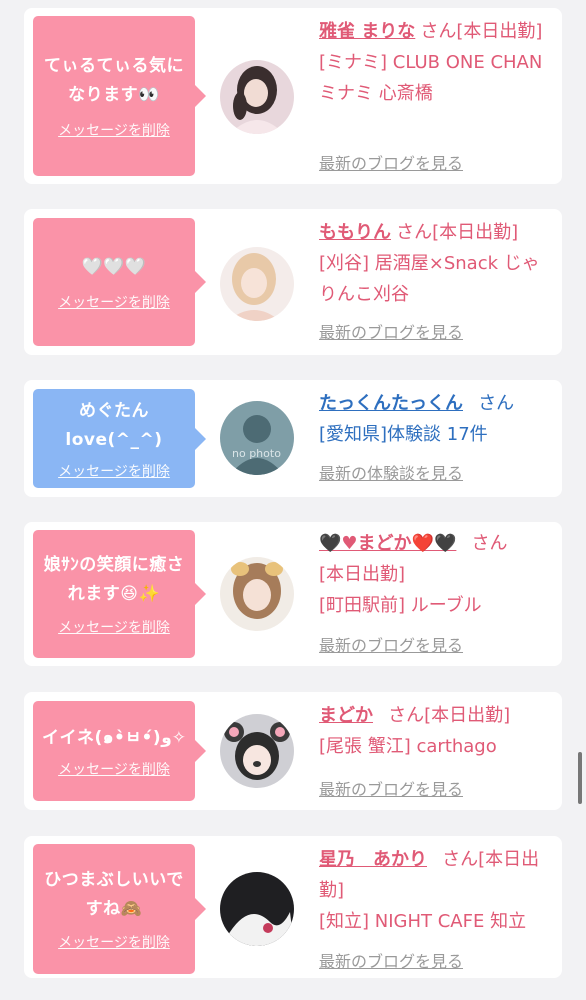  Describe the element at coordinates (438, 731) in the screenshot. I see `profile-info: まどか さん[本日出勤] [尾張 蟹江] carthago` at that location.